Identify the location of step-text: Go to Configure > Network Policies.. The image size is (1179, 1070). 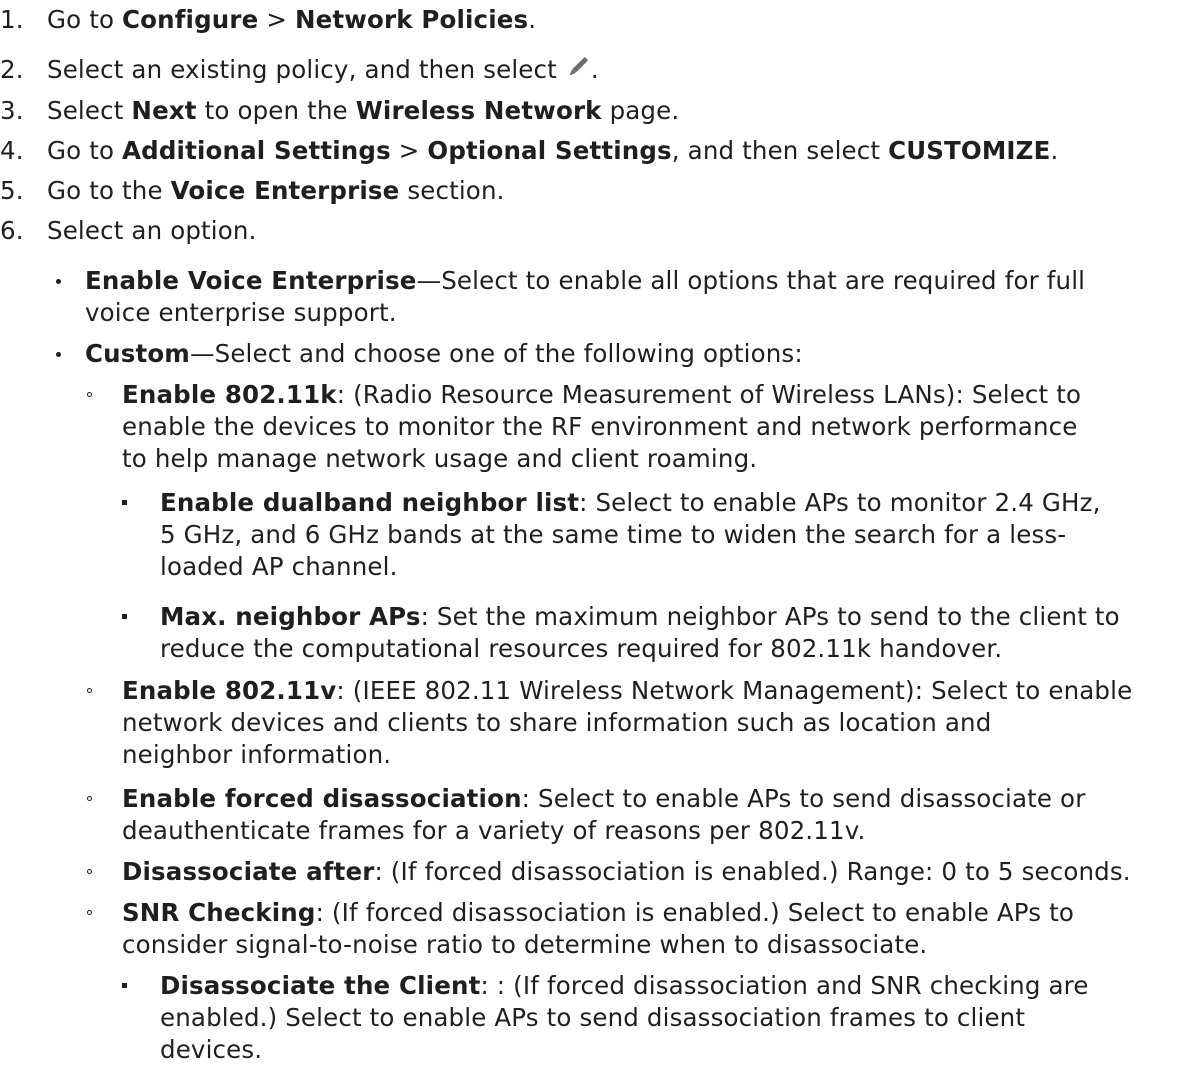
(292, 19).